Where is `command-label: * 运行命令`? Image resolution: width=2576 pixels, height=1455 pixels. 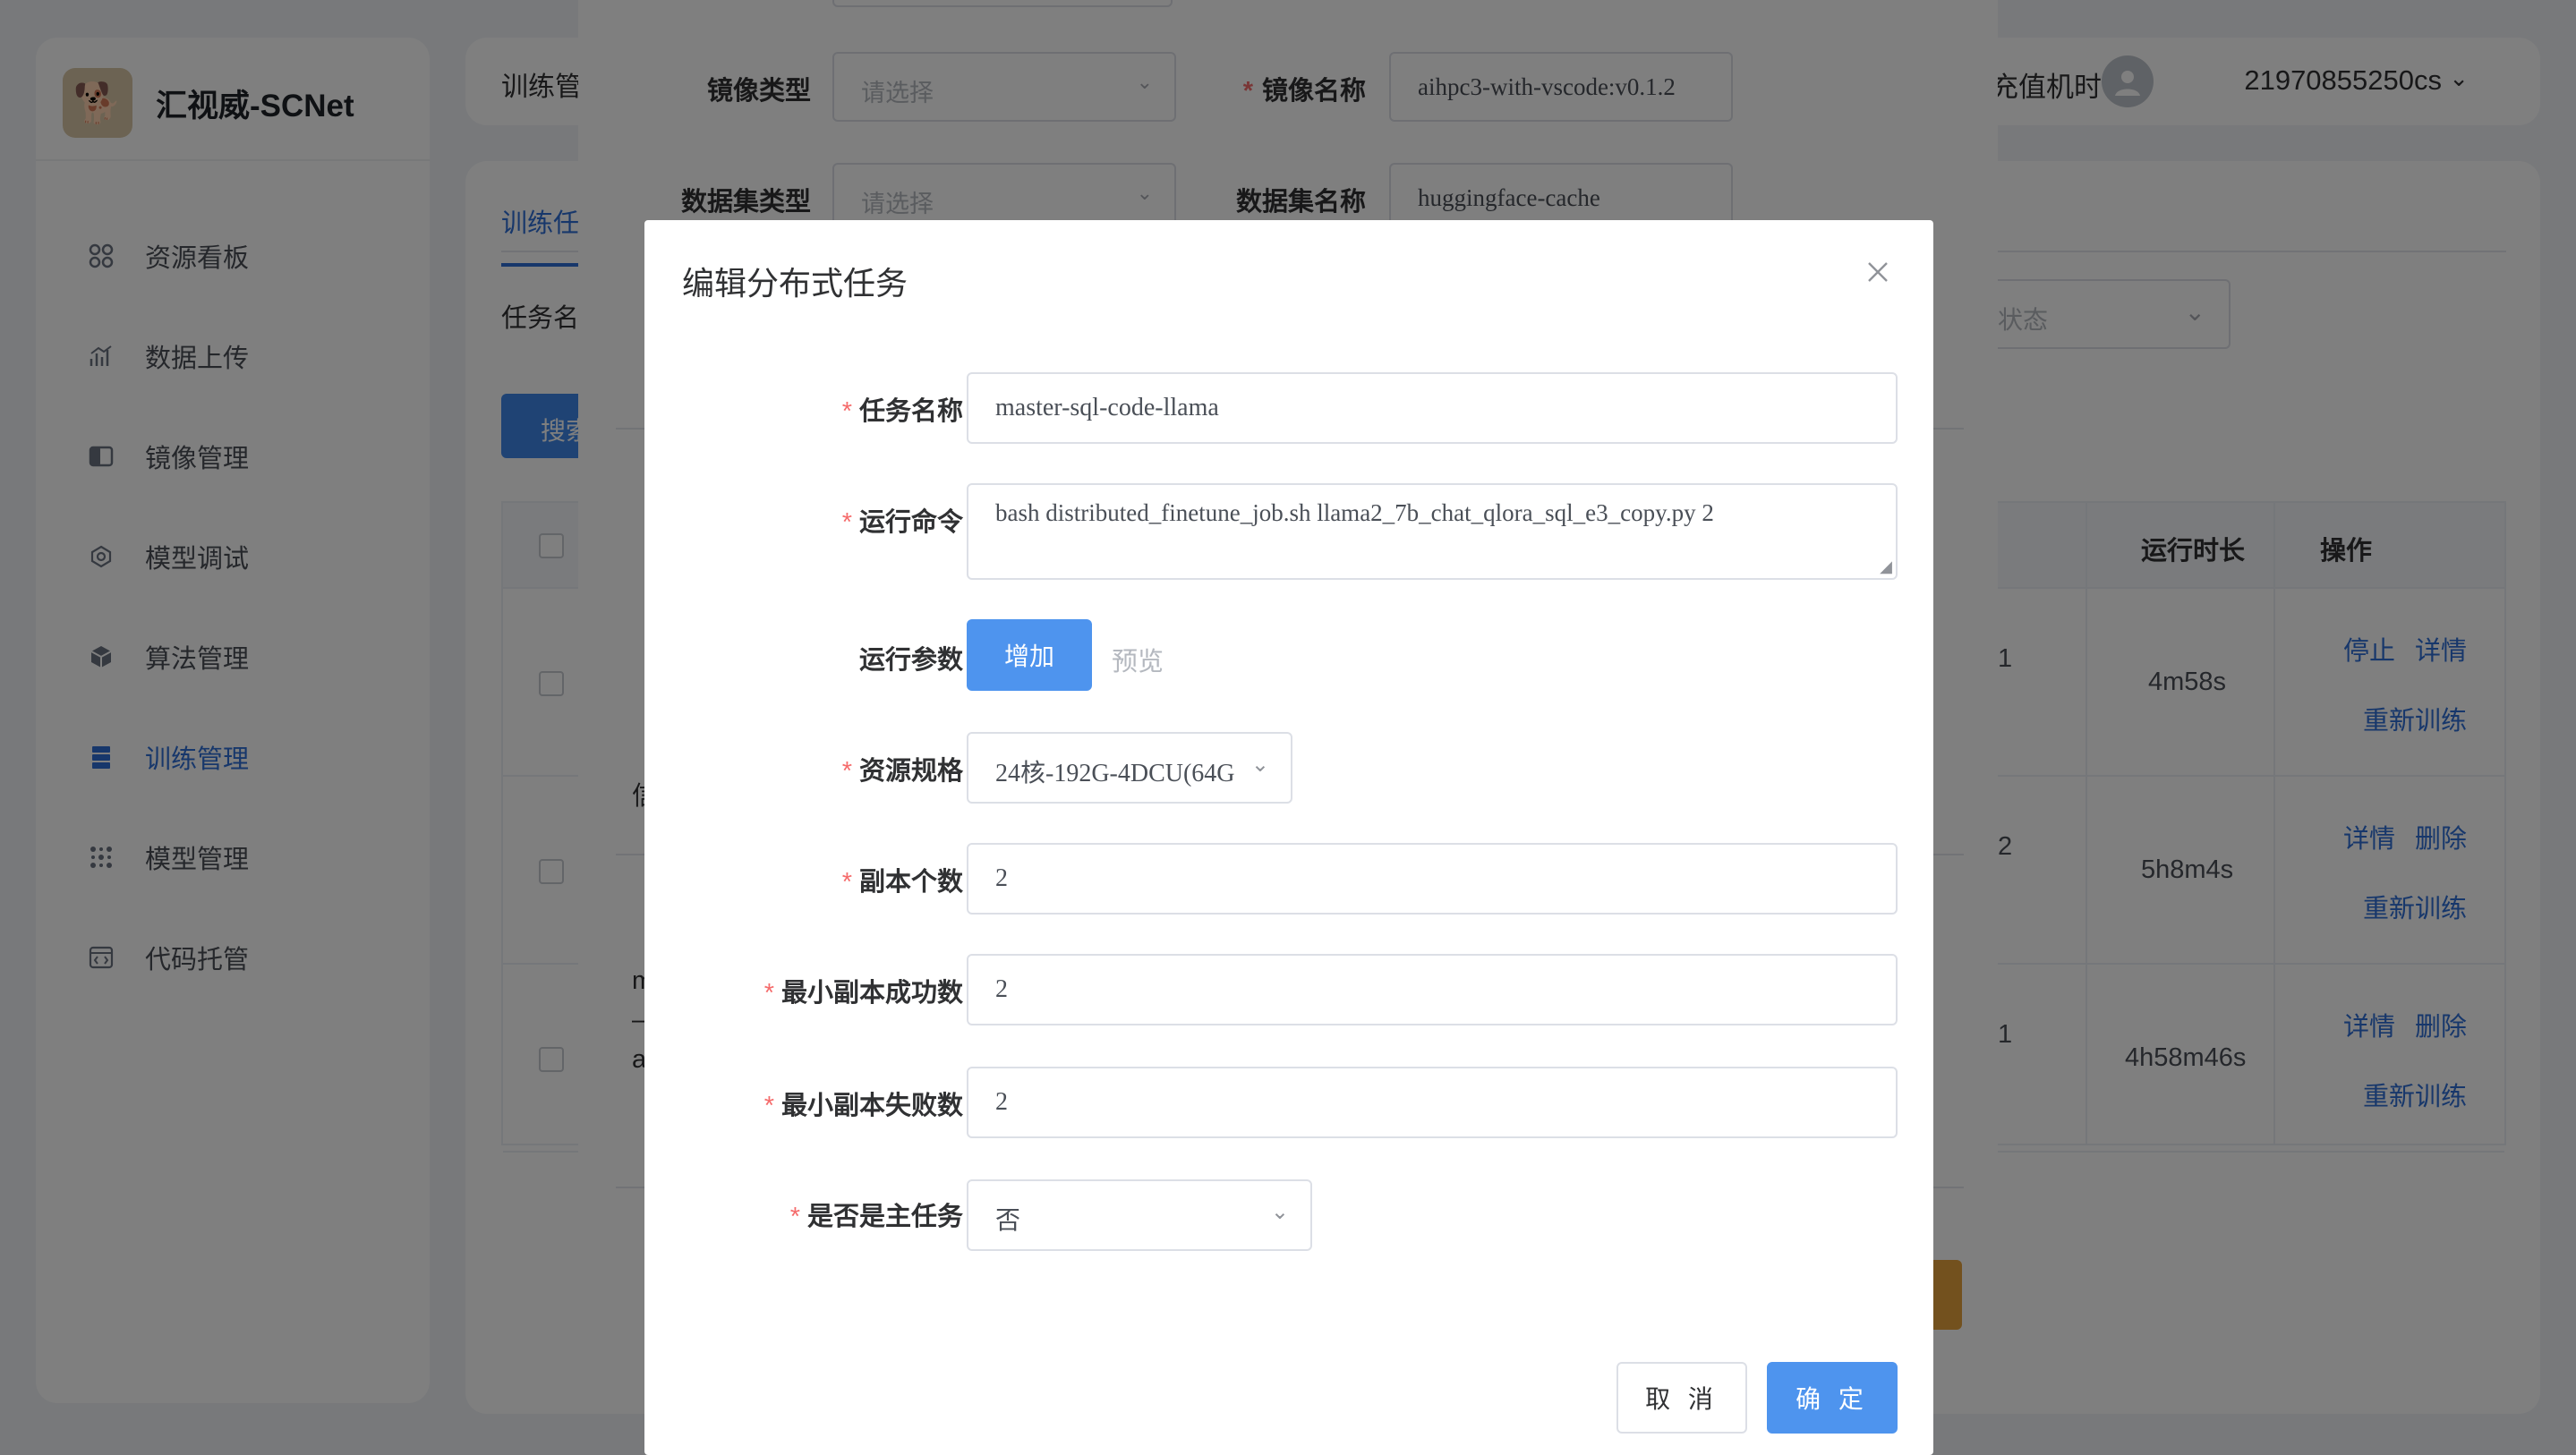
command-label: * 运行命令 is located at coordinates (902, 522).